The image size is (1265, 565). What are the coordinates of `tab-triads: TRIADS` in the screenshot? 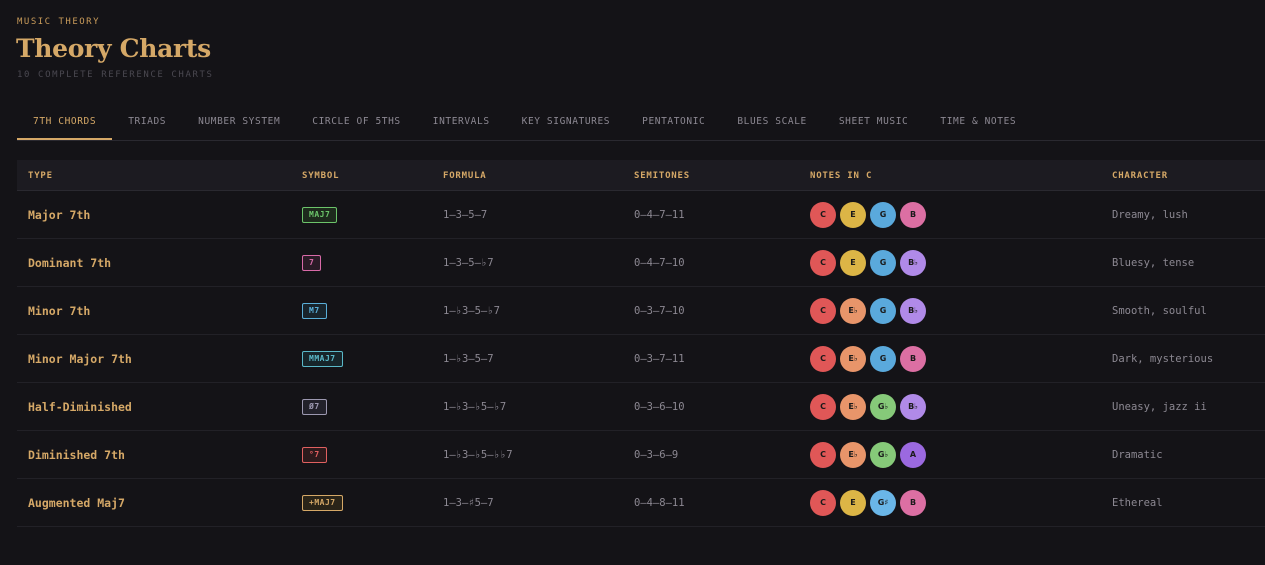 It's located at (147, 122).